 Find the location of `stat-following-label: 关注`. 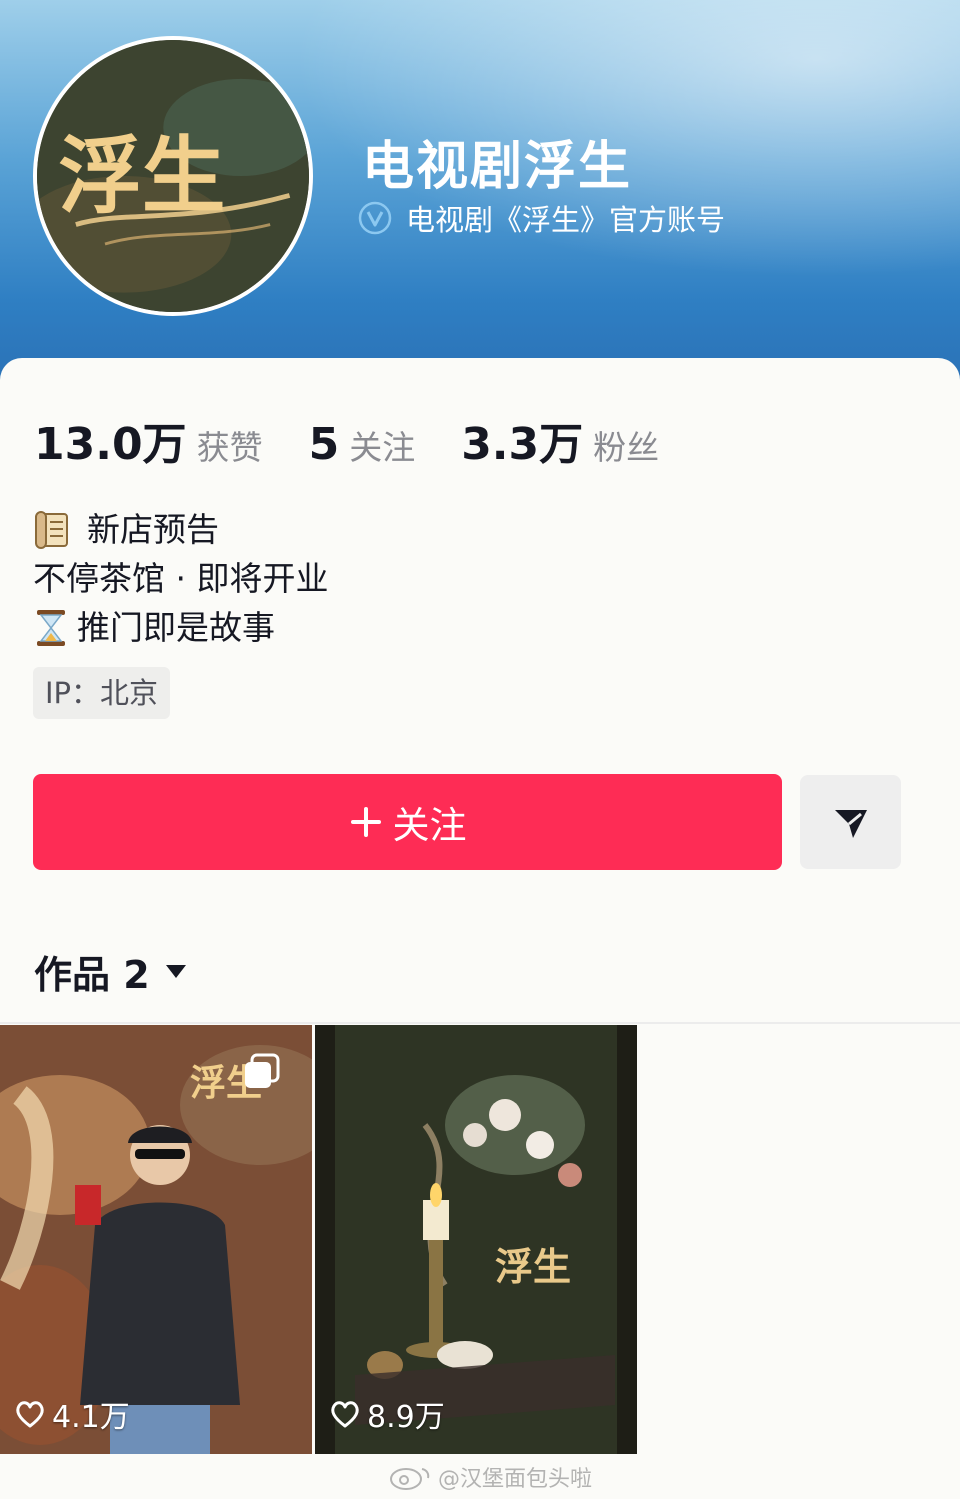

stat-following-label: 关注 is located at coordinates (382, 447).